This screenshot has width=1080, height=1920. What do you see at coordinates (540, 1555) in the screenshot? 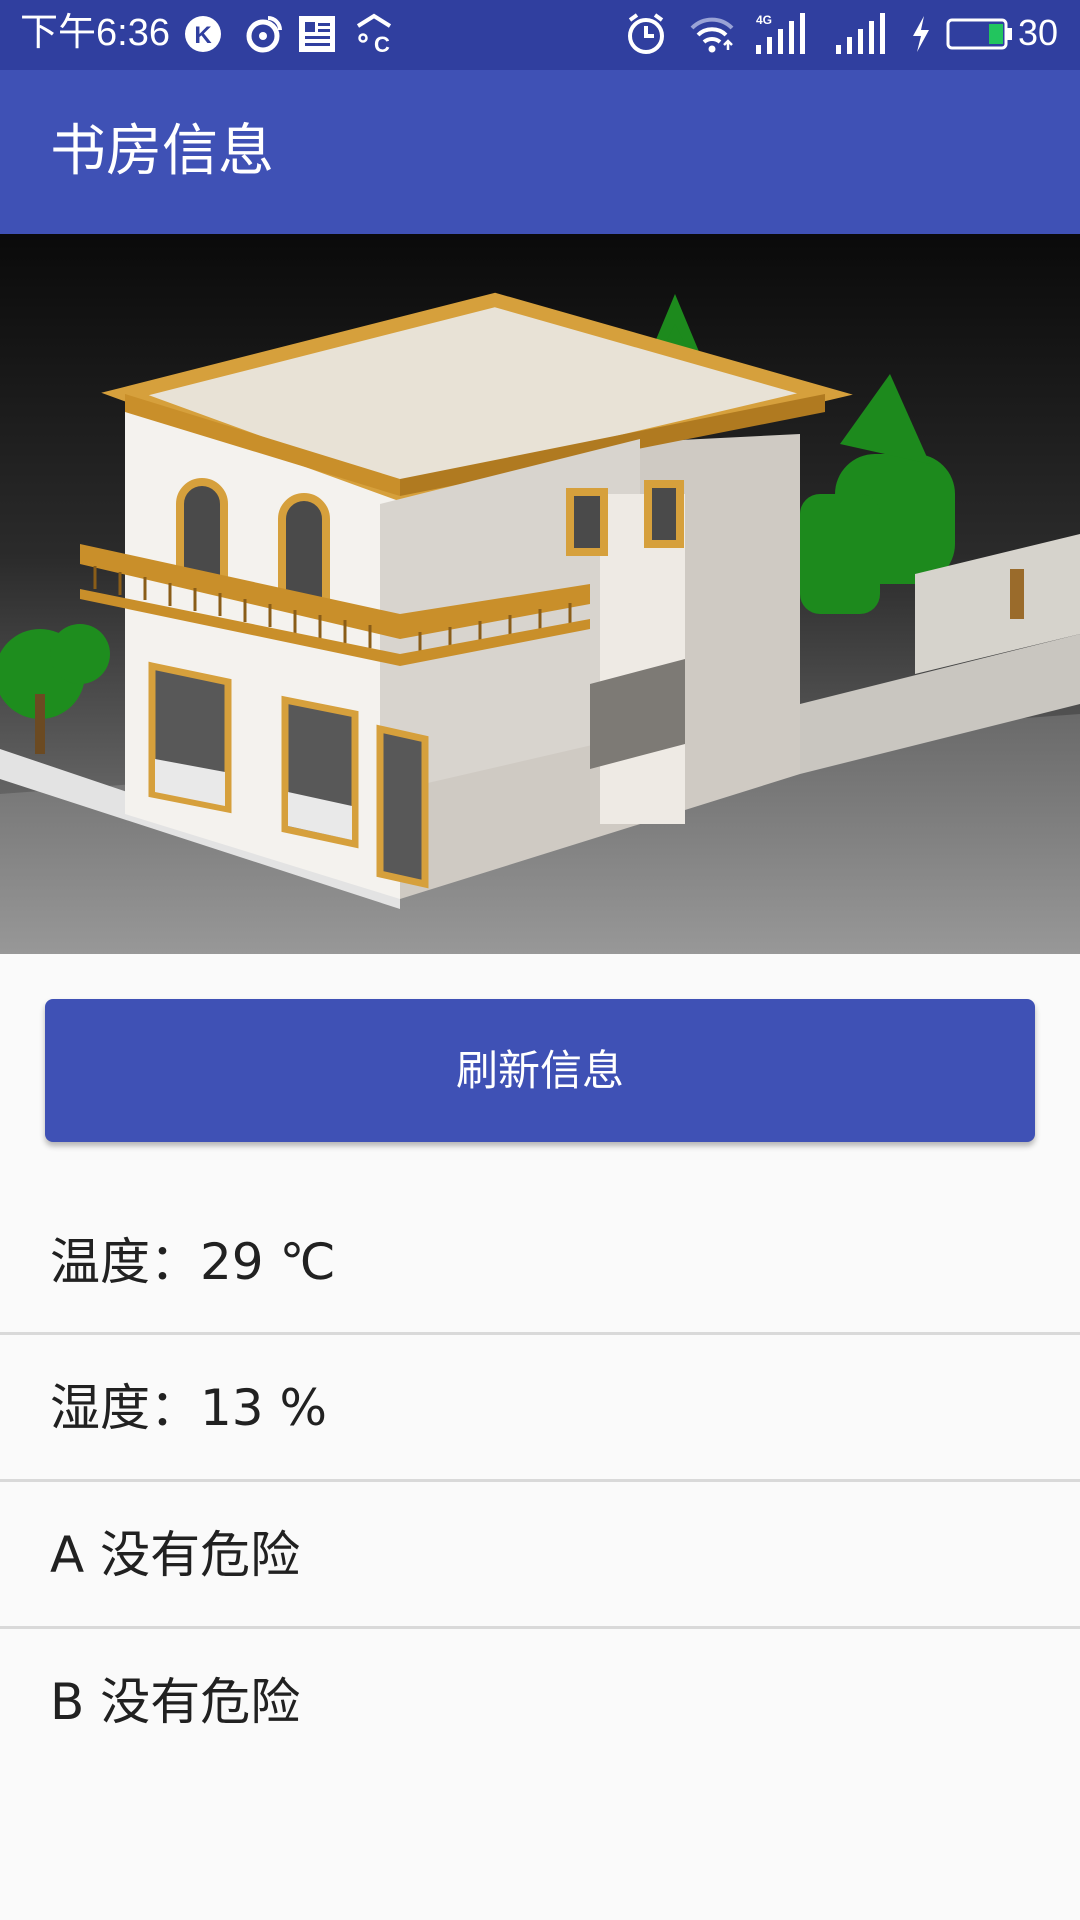
I see `sensor-a-row: A 没有危险` at bounding box center [540, 1555].